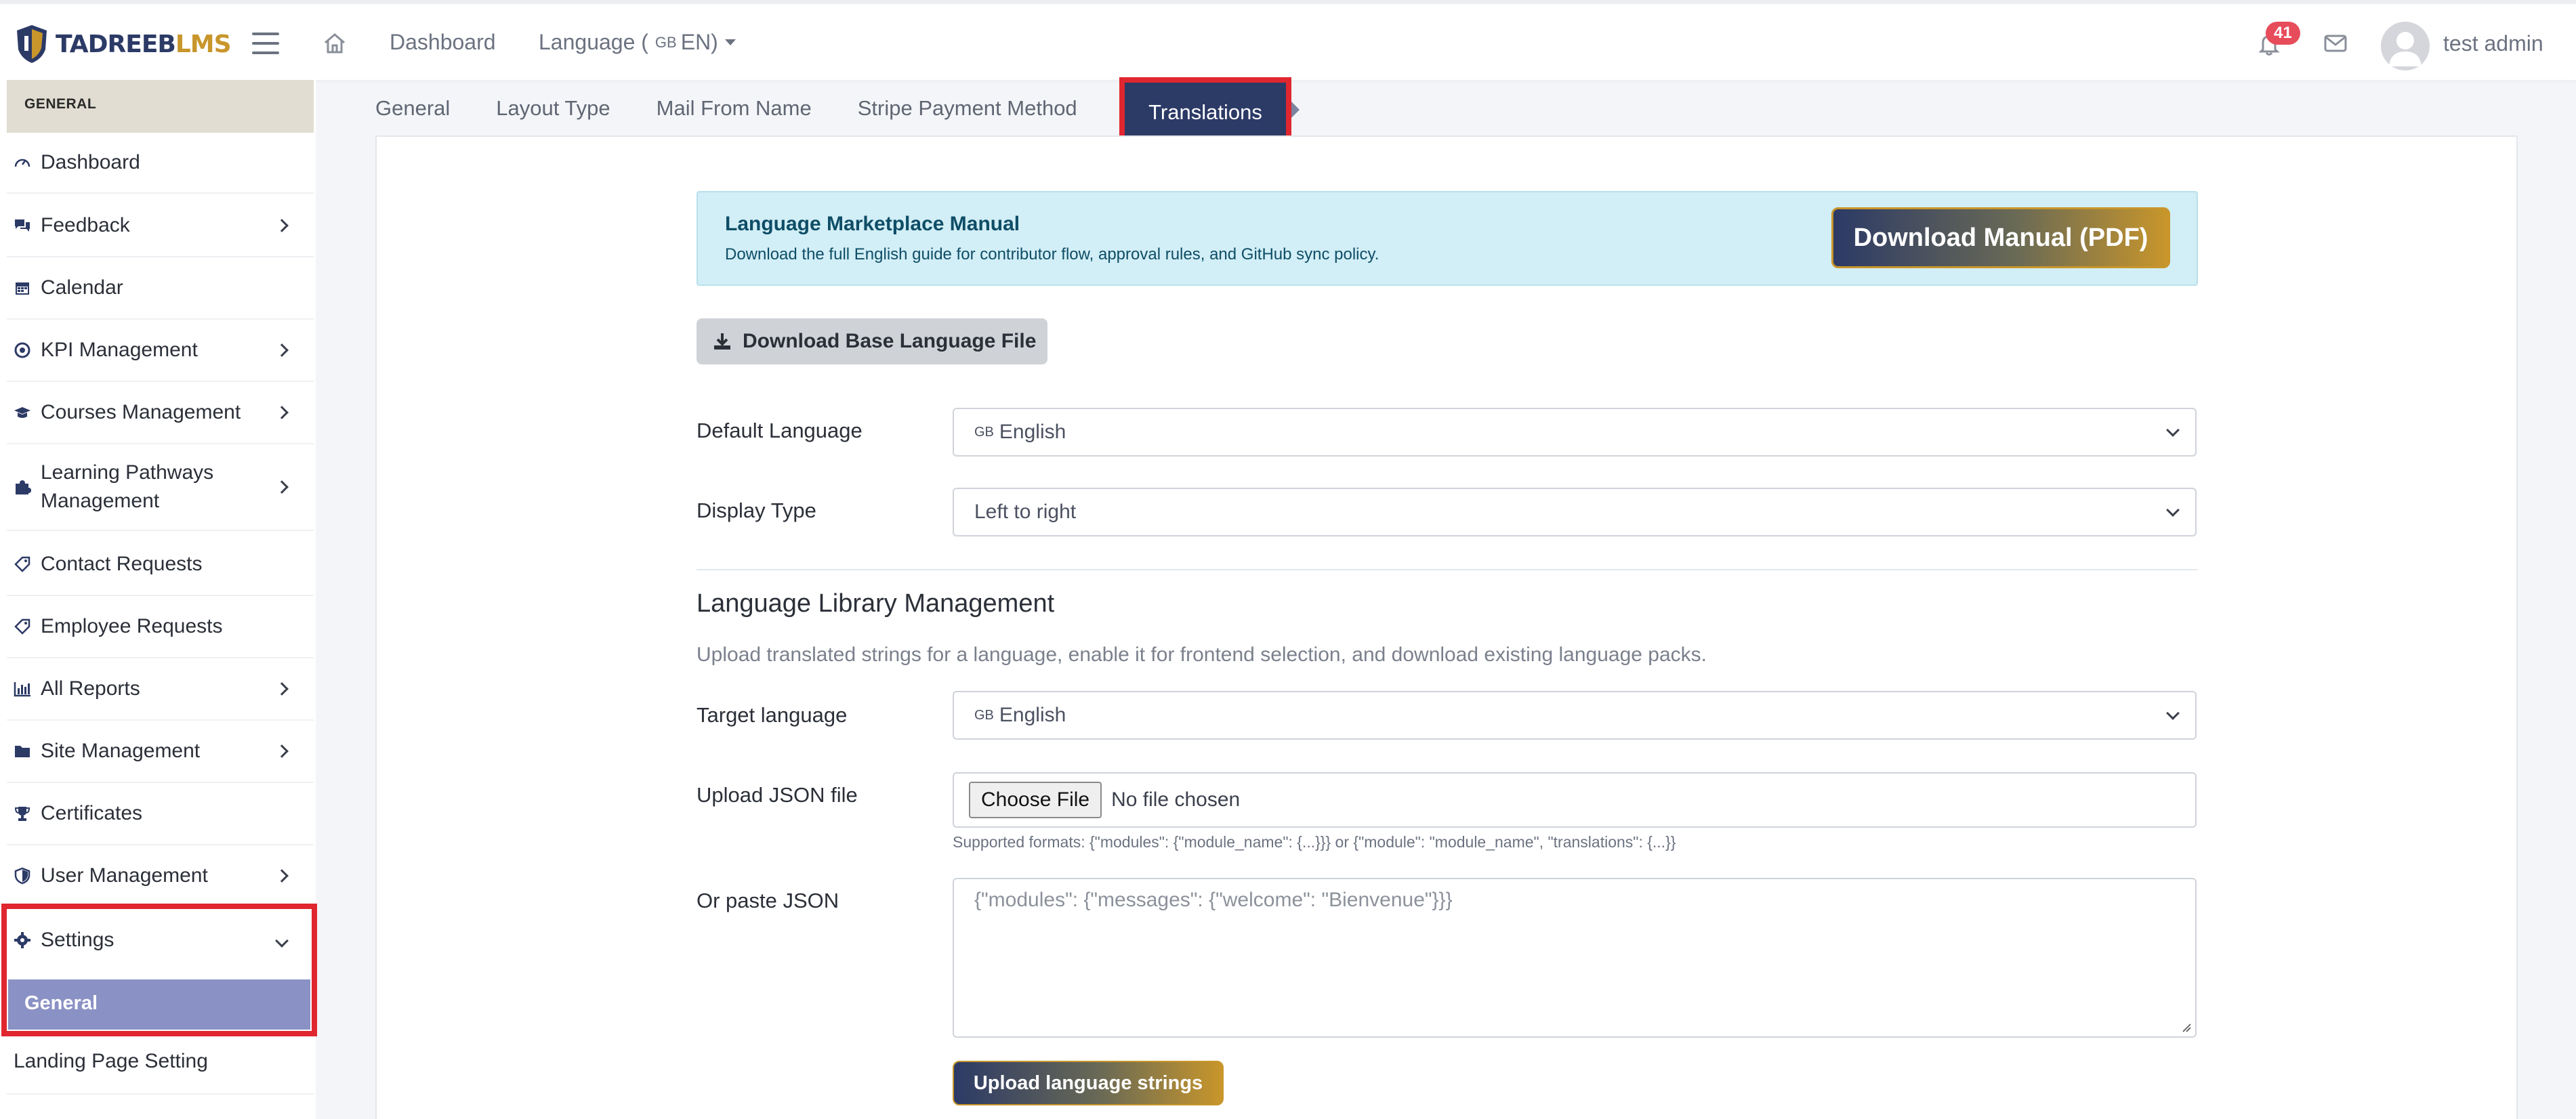 The height and width of the screenshot is (1119, 2576). I want to click on puzzle-icon, so click(23, 487).